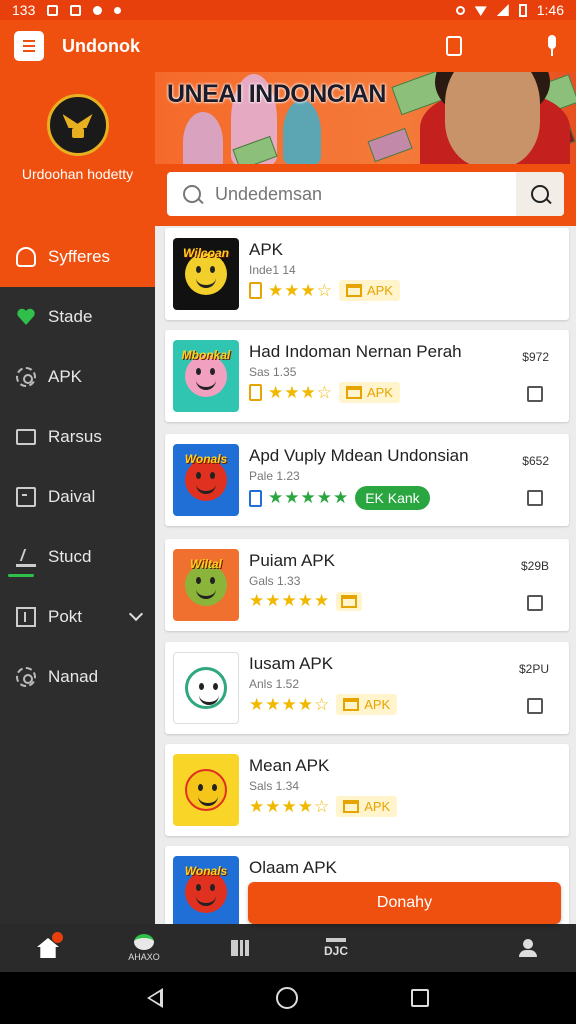  Describe the element at coordinates (206, 253) in the screenshot. I see `thumb-word: Wilcoan` at that location.